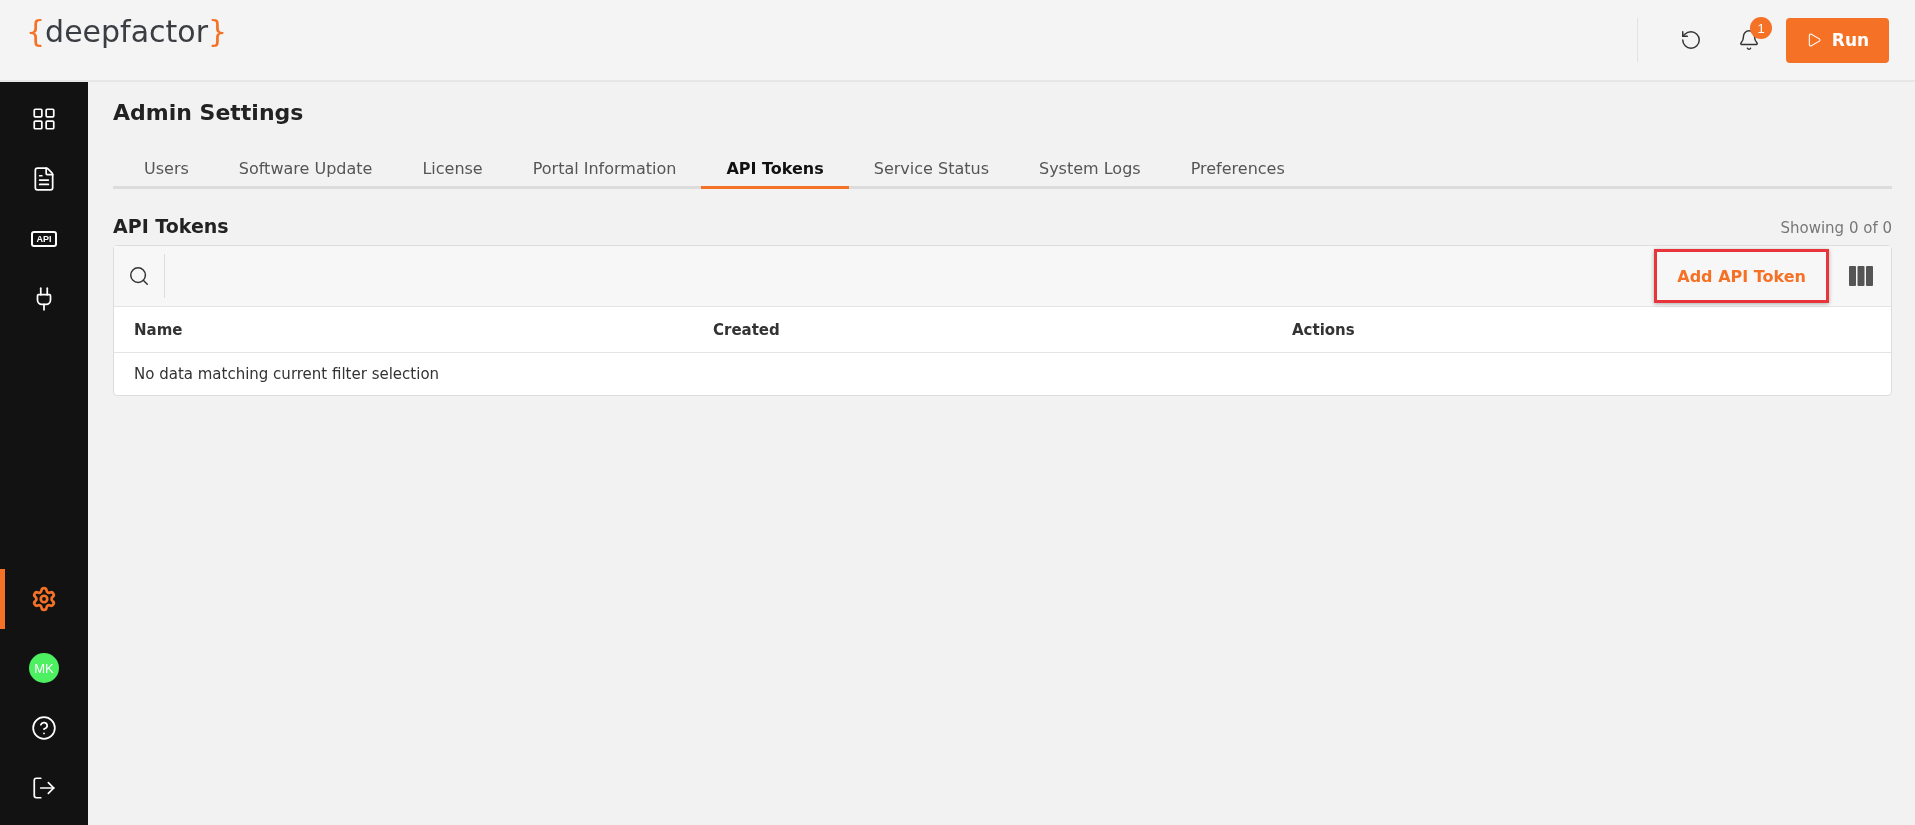  Describe the element at coordinates (747, 329) in the screenshot. I see `column-header: Created` at that location.